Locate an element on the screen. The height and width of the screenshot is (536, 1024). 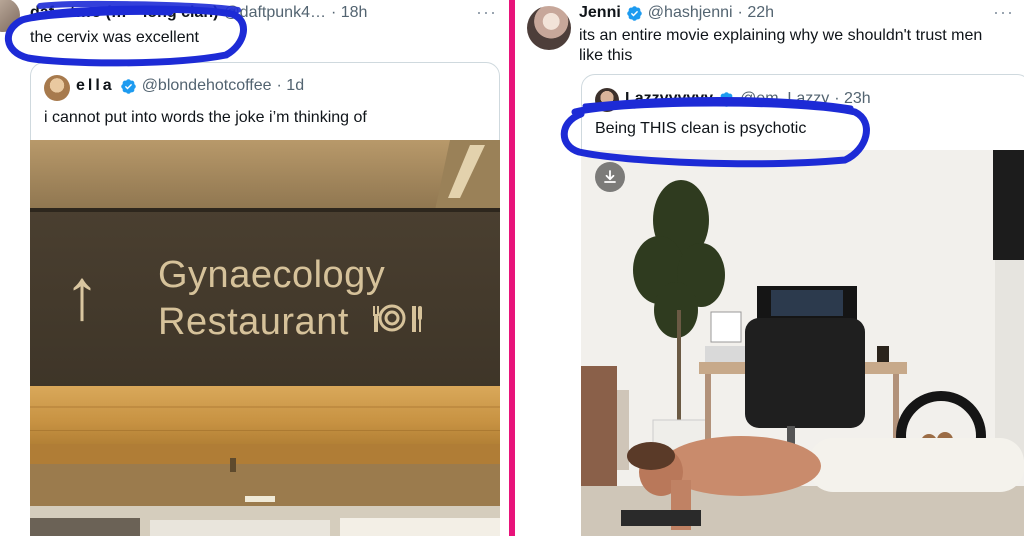
quoted-handle: @blondehotcoffee is located at coordinates (207, 86).